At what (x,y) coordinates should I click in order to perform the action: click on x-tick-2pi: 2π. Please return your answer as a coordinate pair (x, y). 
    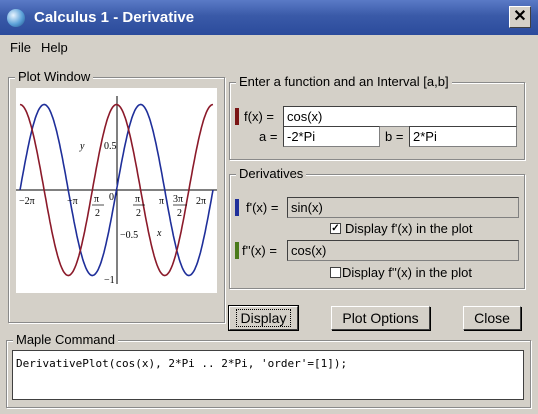
    Looking at the image, I should click on (201, 201).